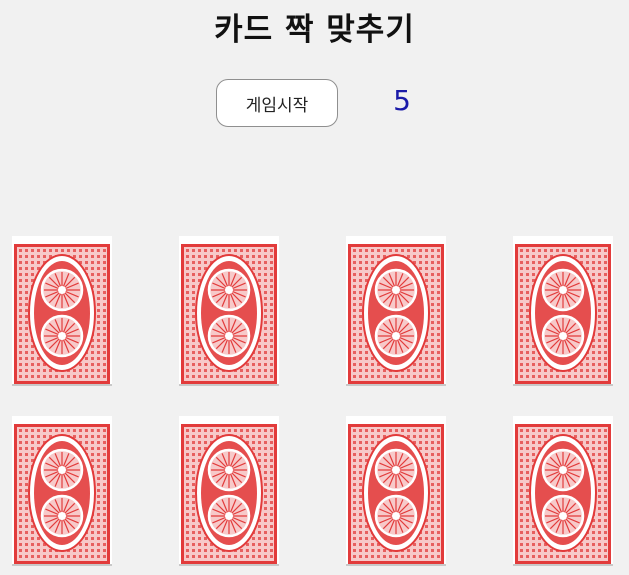  What do you see at coordinates (402, 100) in the screenshot?
I see `countdown-counter: 5` at bounding box center [402, 100].